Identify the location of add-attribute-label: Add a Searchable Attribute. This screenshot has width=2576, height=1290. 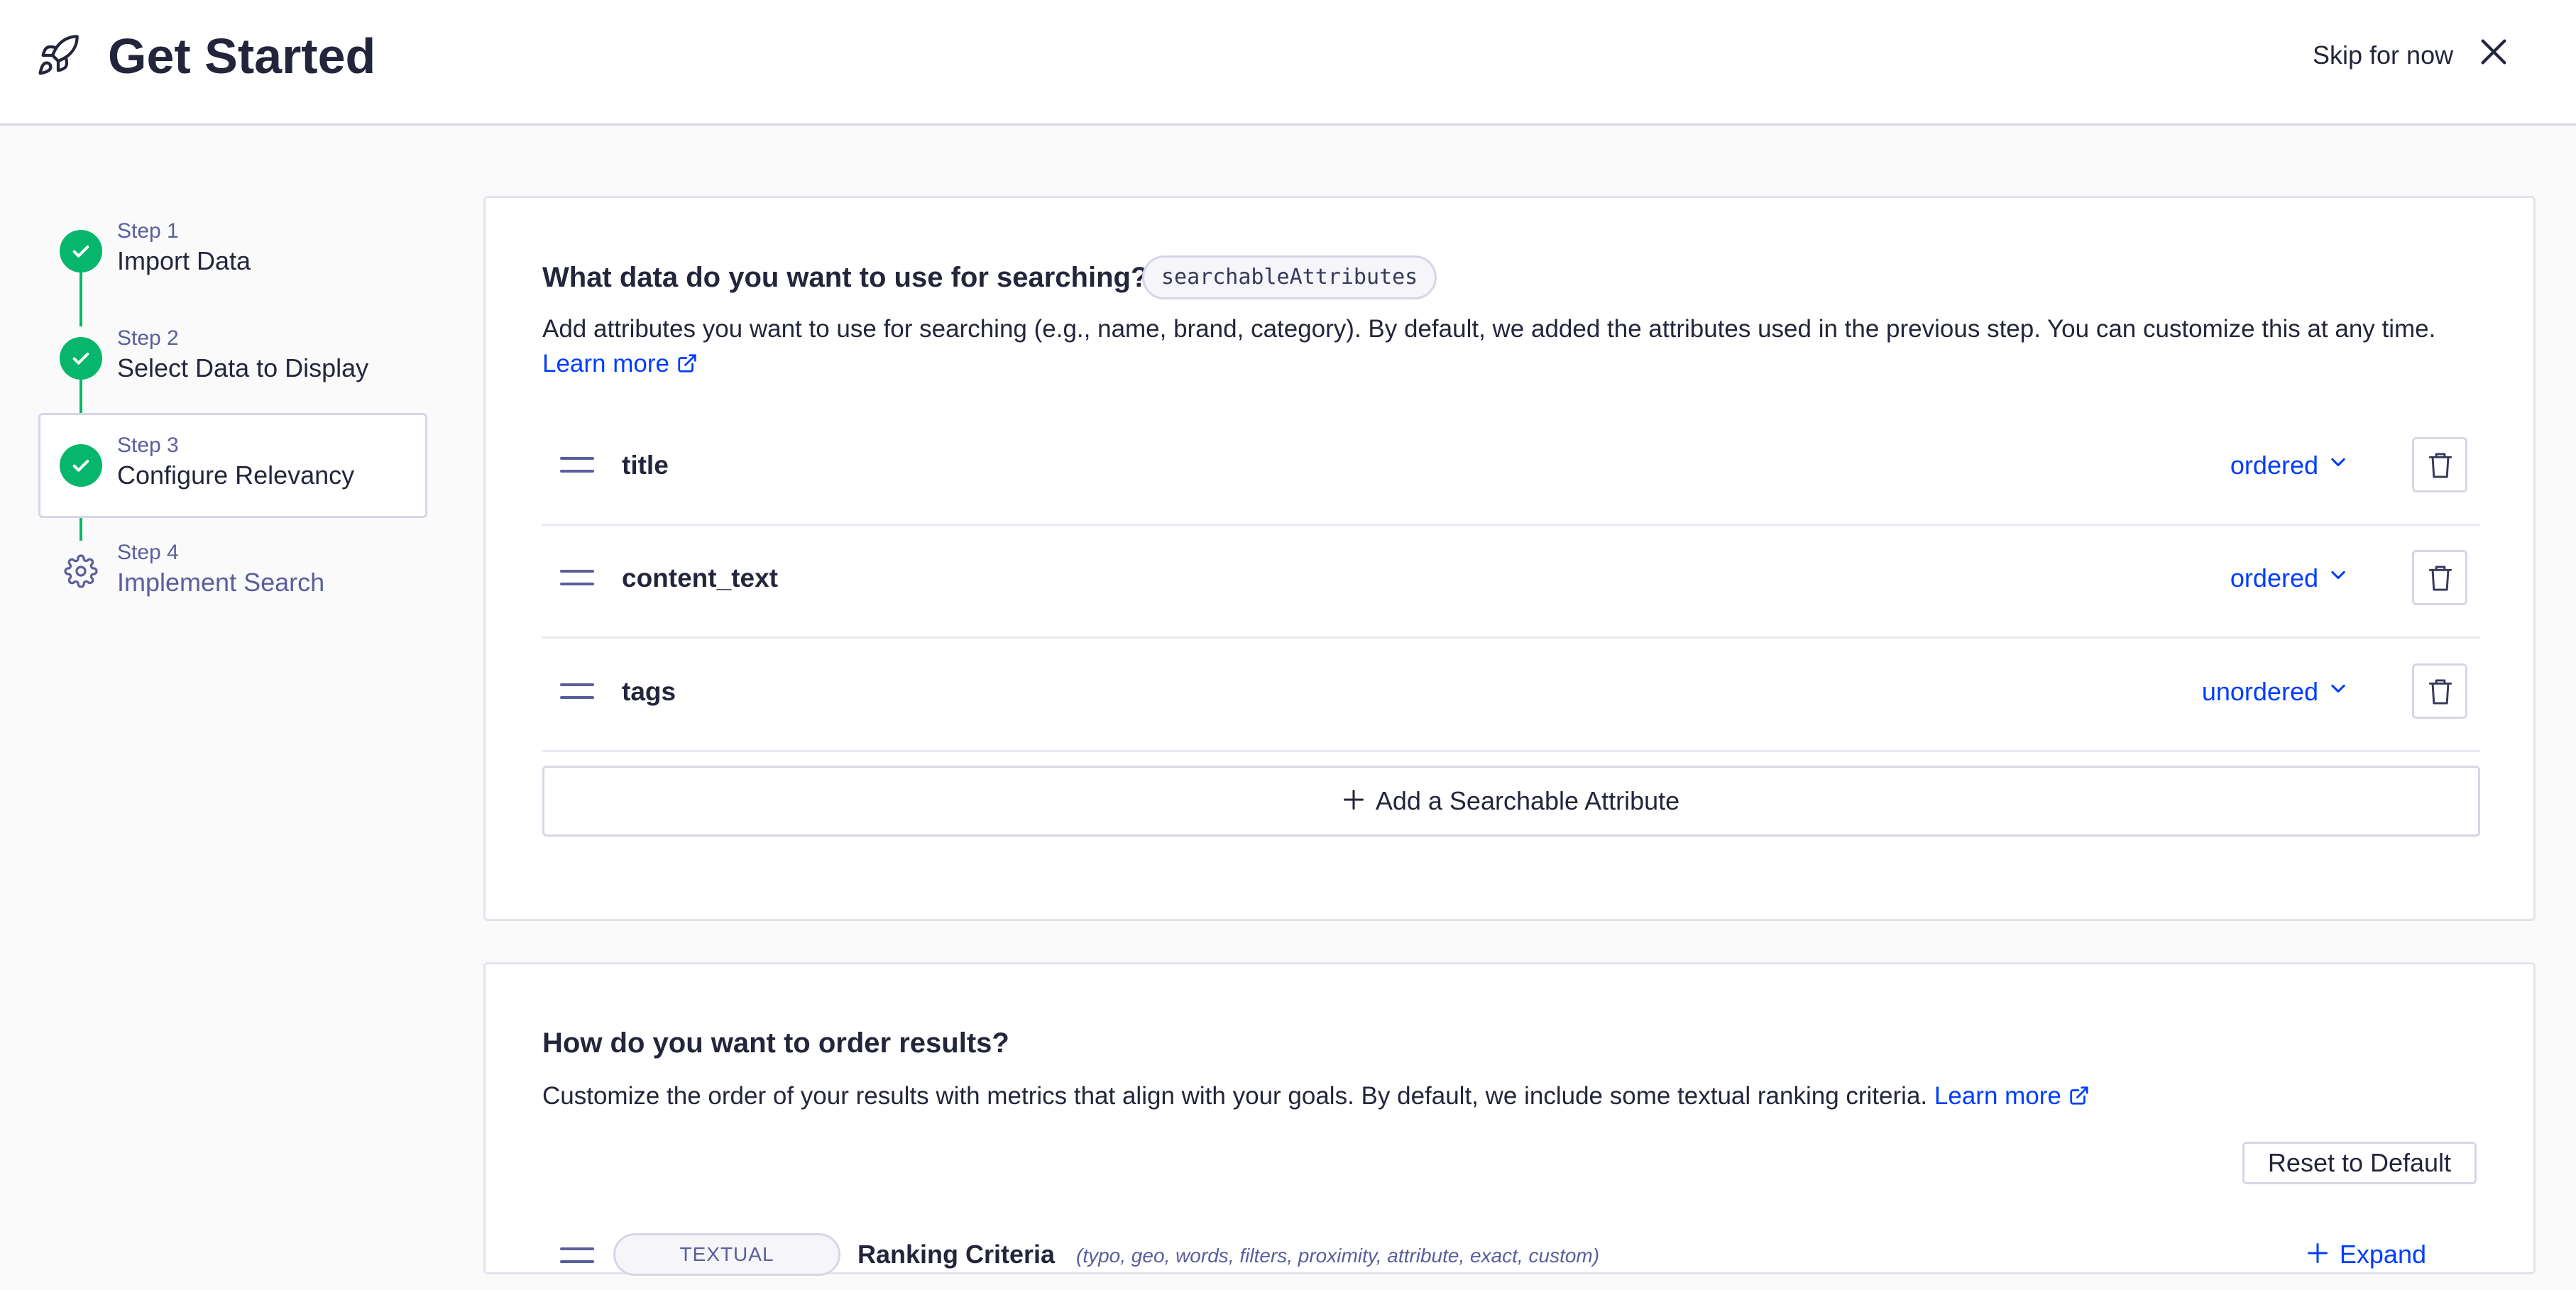
(1527, 801).